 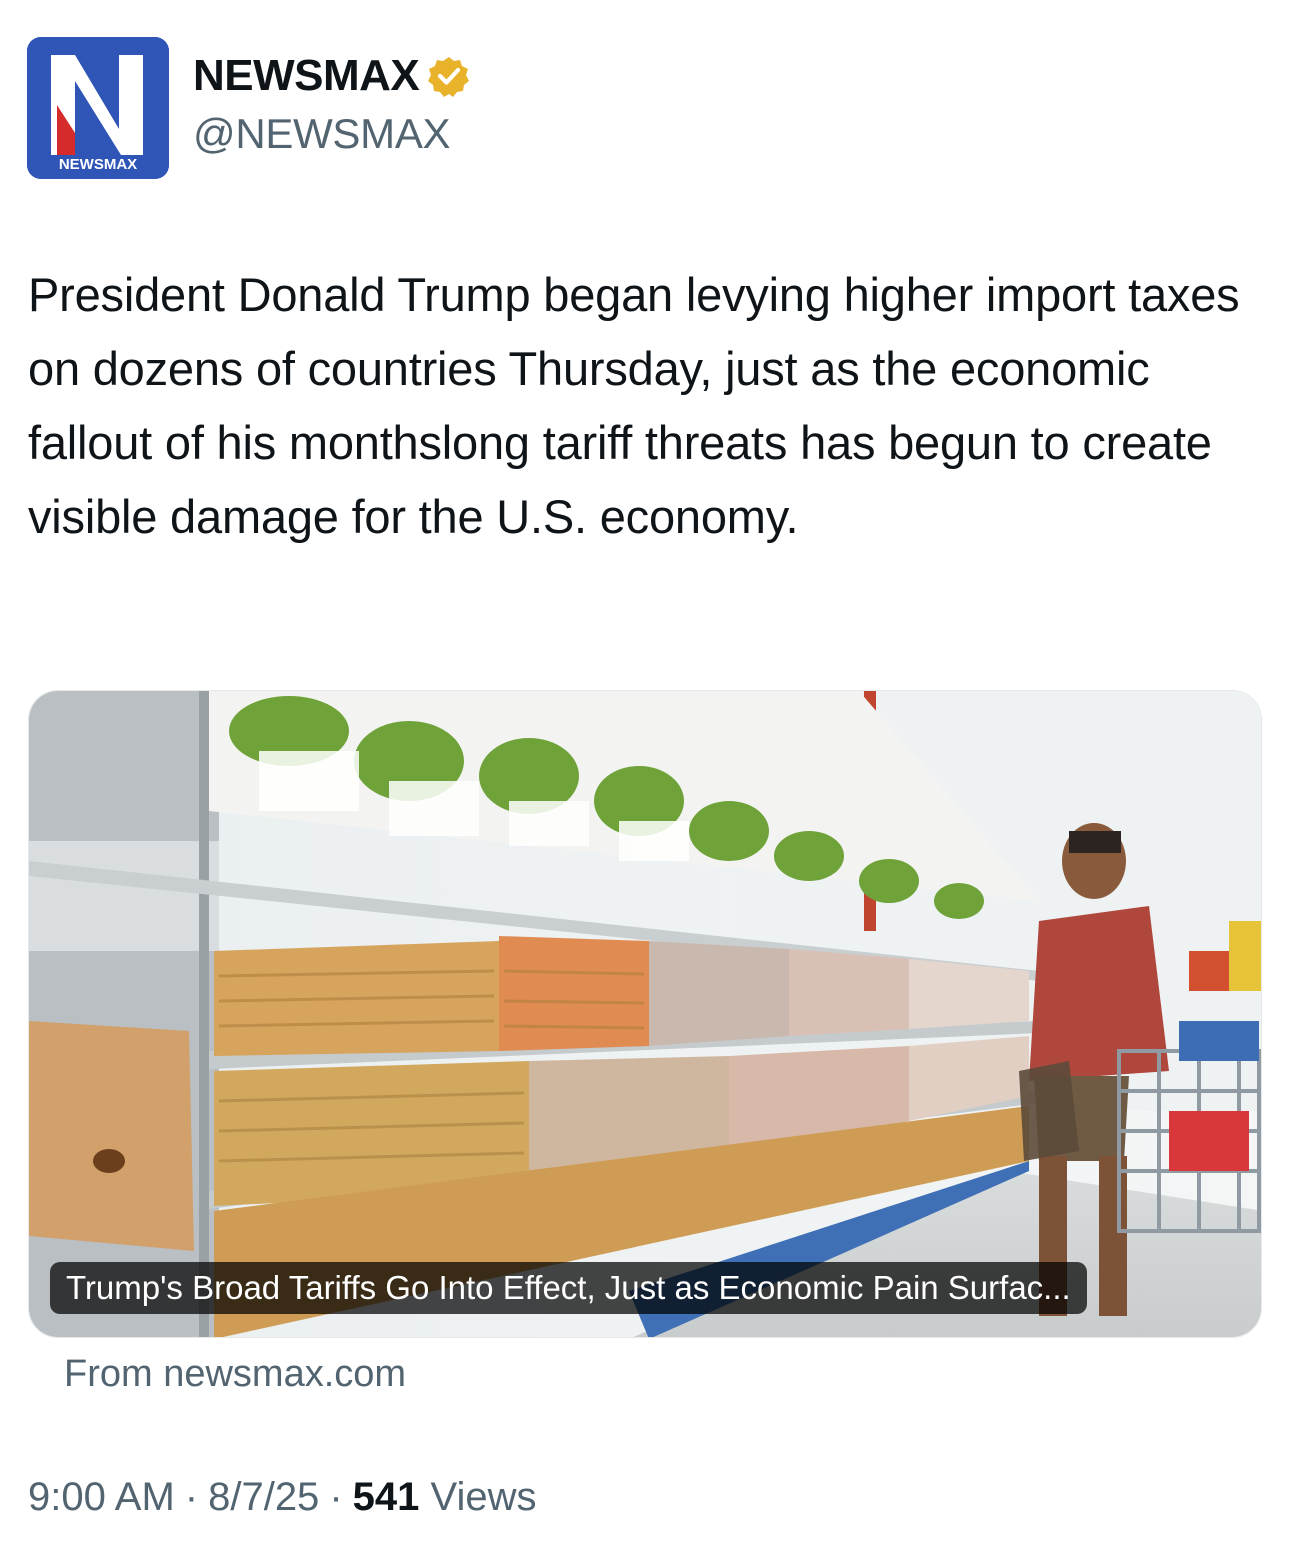 I want to click on tweet-date: 8/7/25, so click(x=263, y=1497).